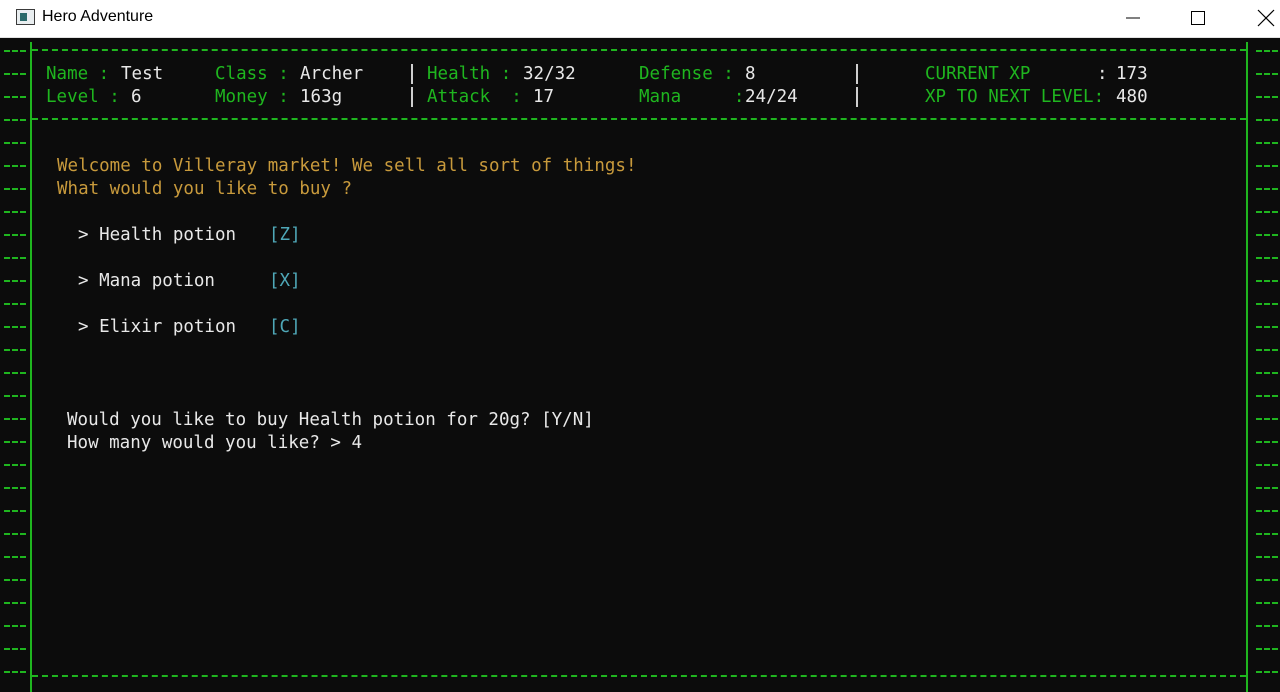  Describe the element at coordinates (1015, 97) in the screenshot. I see `next-level-xp-label: XP TO NEXT LEVEL:` at that location.